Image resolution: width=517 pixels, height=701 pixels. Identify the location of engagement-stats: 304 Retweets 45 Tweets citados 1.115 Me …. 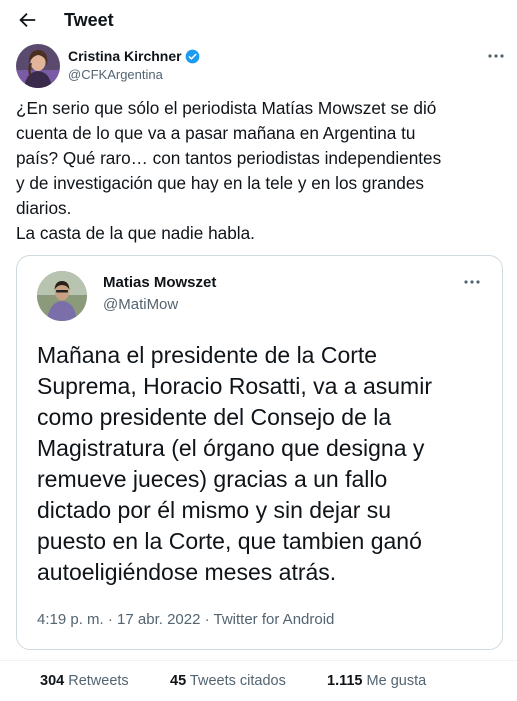
(258, 680).